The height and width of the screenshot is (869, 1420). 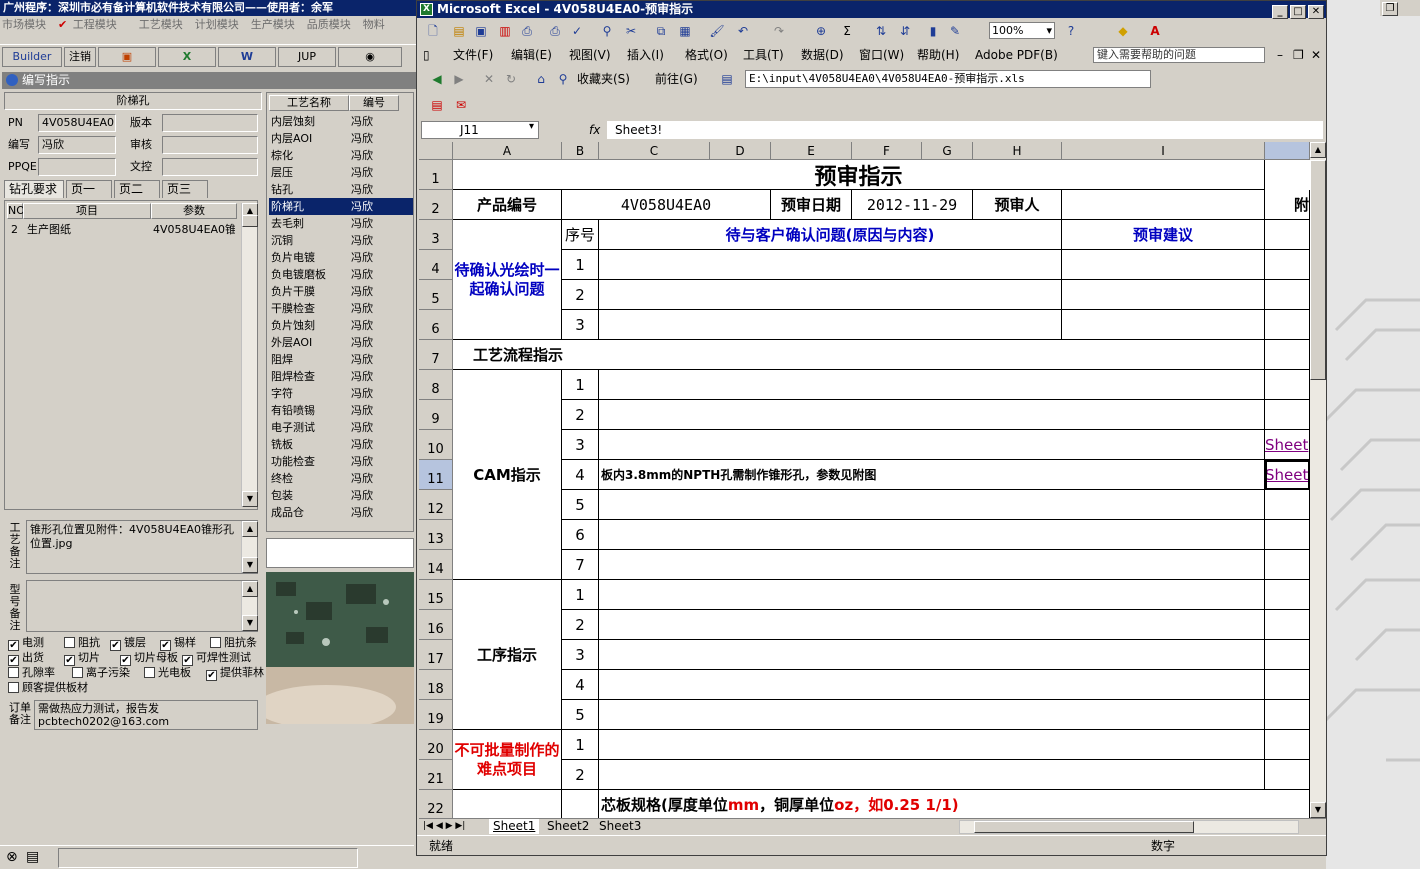 I want to click on attach-label: 附, so click(x=1287, y=205).